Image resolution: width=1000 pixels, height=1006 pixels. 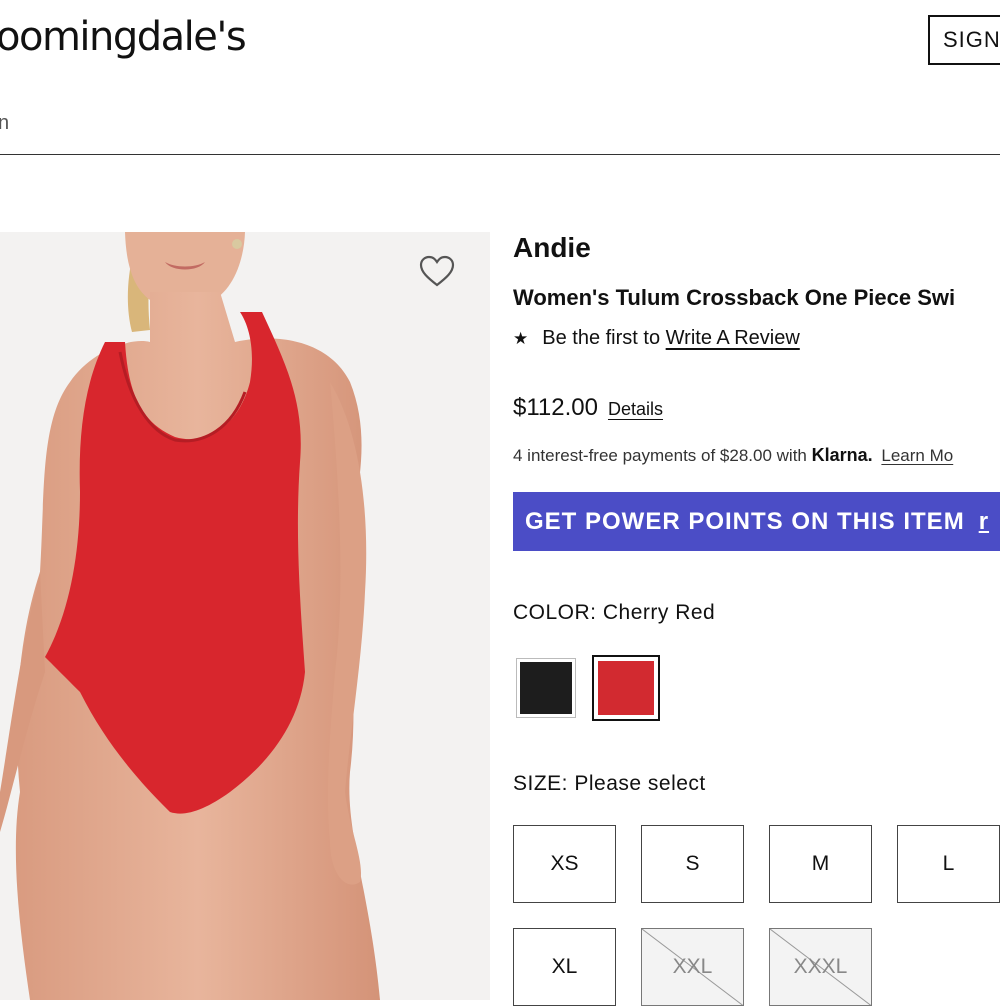 I want to click on size-option-xxl: XXL, so click(x=692, y=967).